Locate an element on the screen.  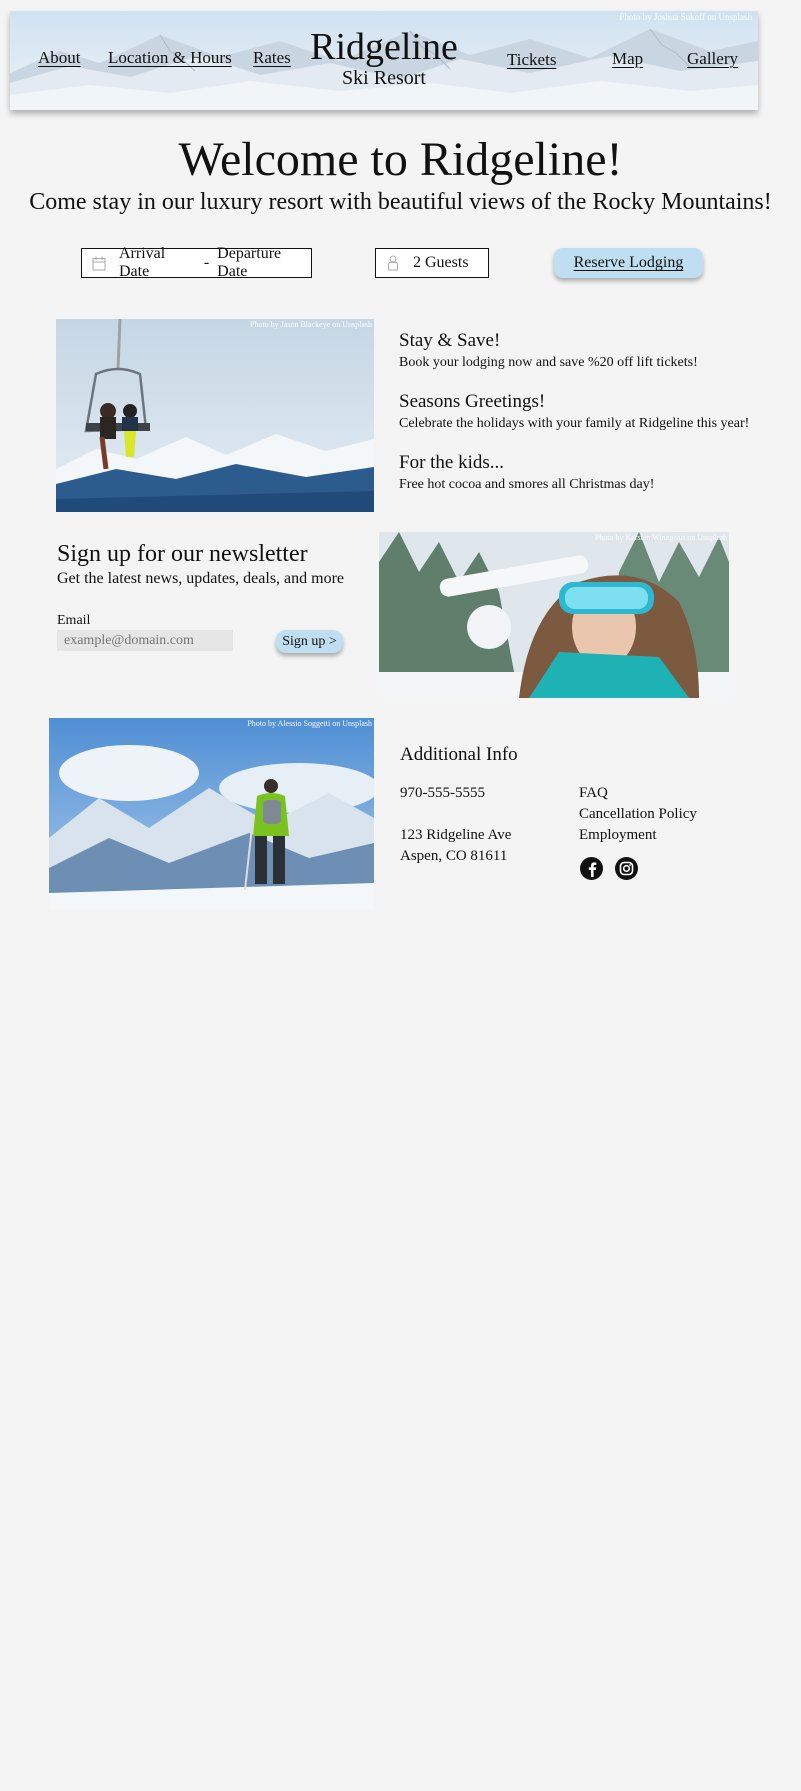
address-line1: 123 Ridgeline Ave is located at coordinates (456, 835).